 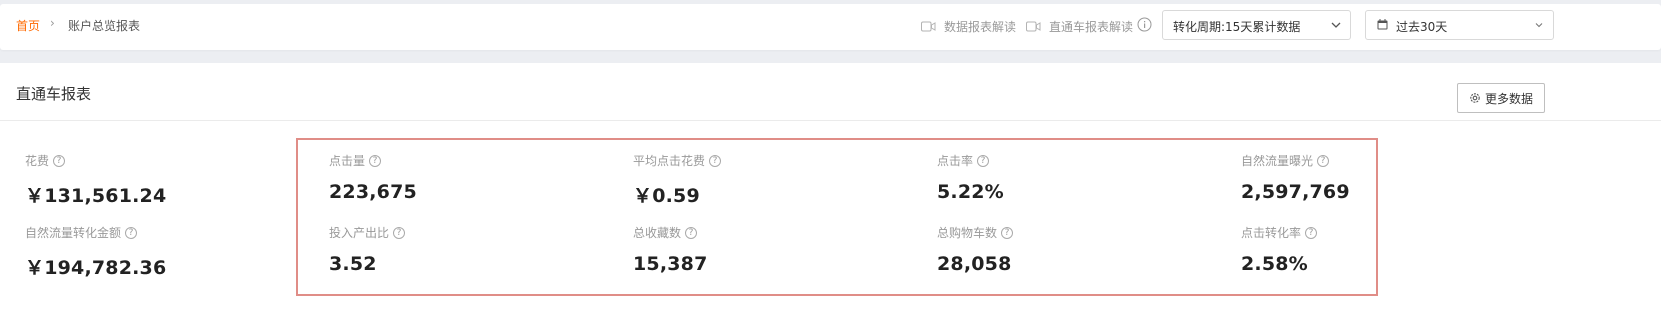 I want to click on metric-label: 平均点击花费, so click(x=669, y=161).